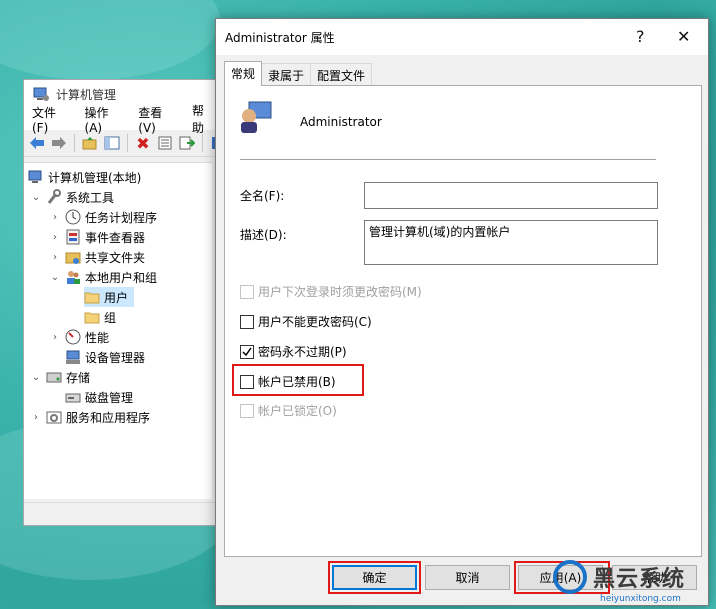 The width and height of the screenshot is (716, 609). Describe the element at coordinates (37, 143) in the screenshot. I see `back-arrow-icon` at that location.